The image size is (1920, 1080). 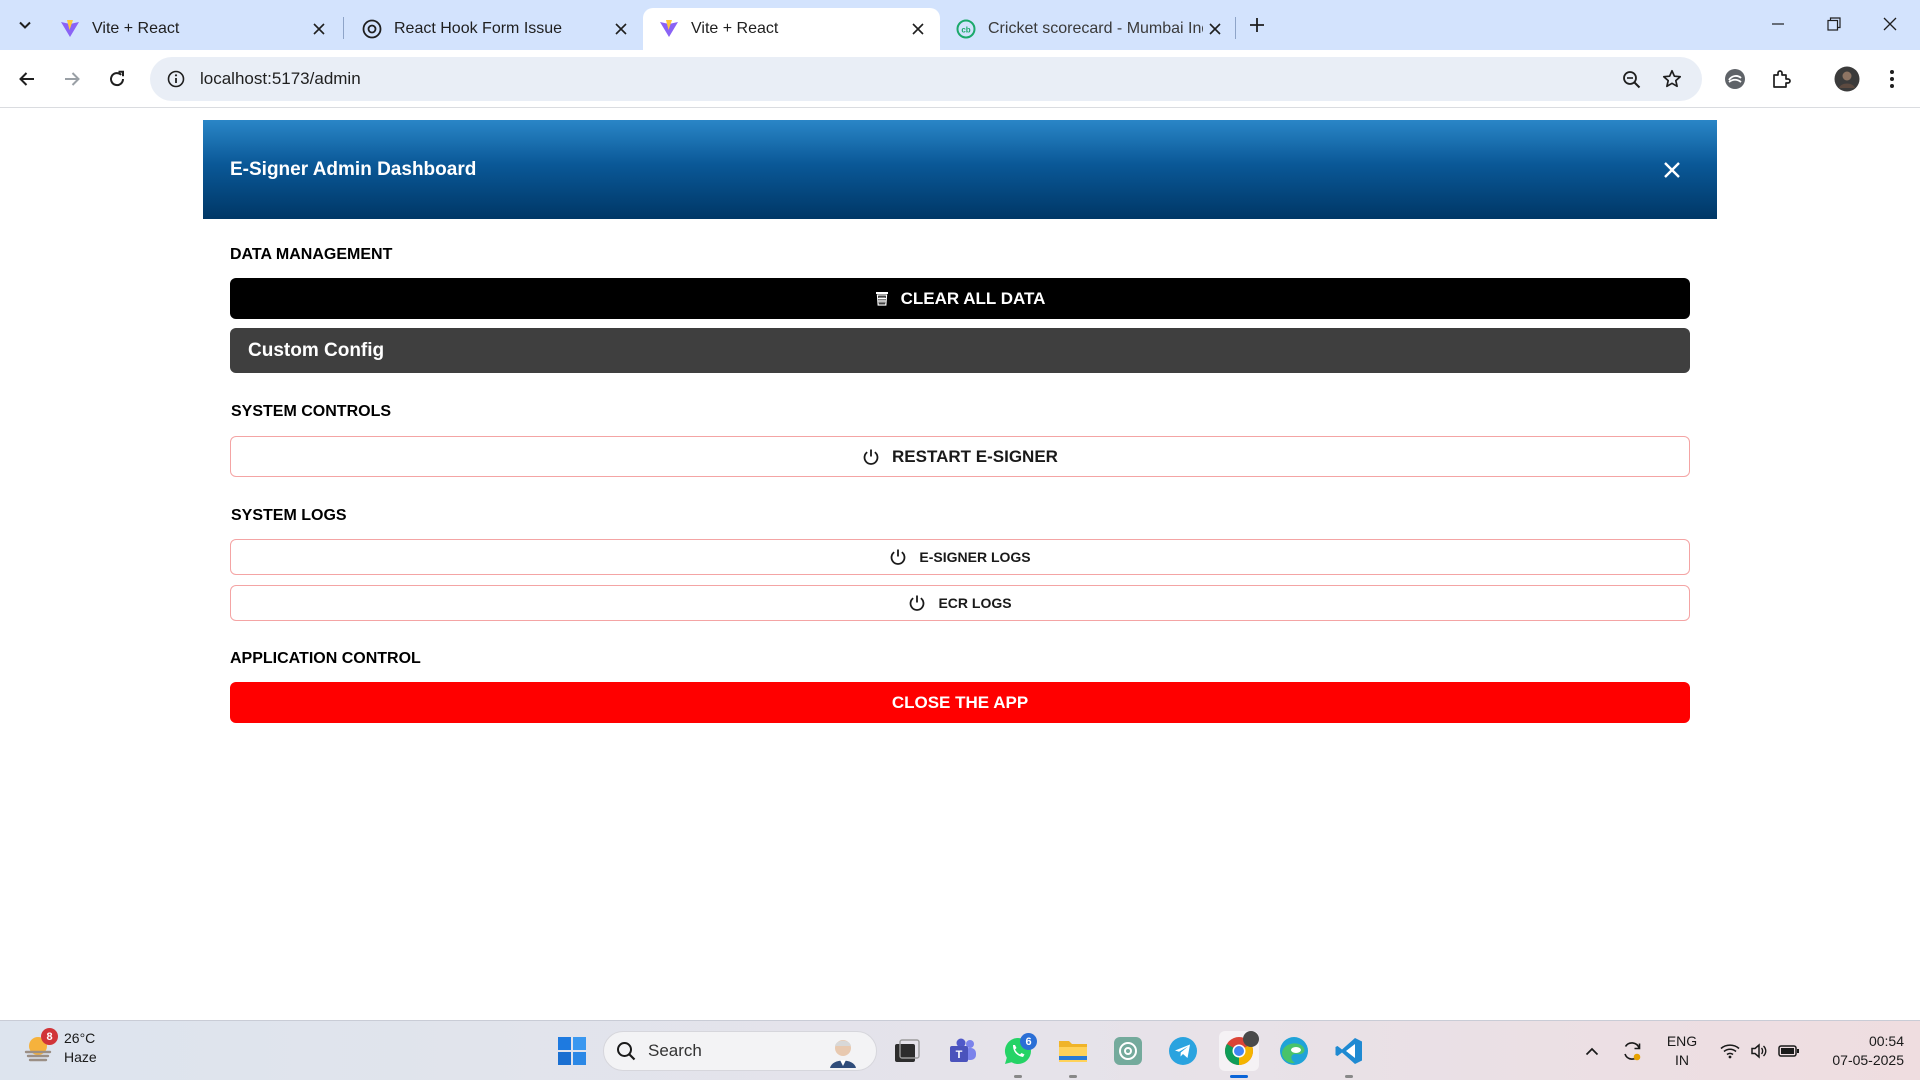 I want to click on teams-icon: T, so click(x=963, y=1051).